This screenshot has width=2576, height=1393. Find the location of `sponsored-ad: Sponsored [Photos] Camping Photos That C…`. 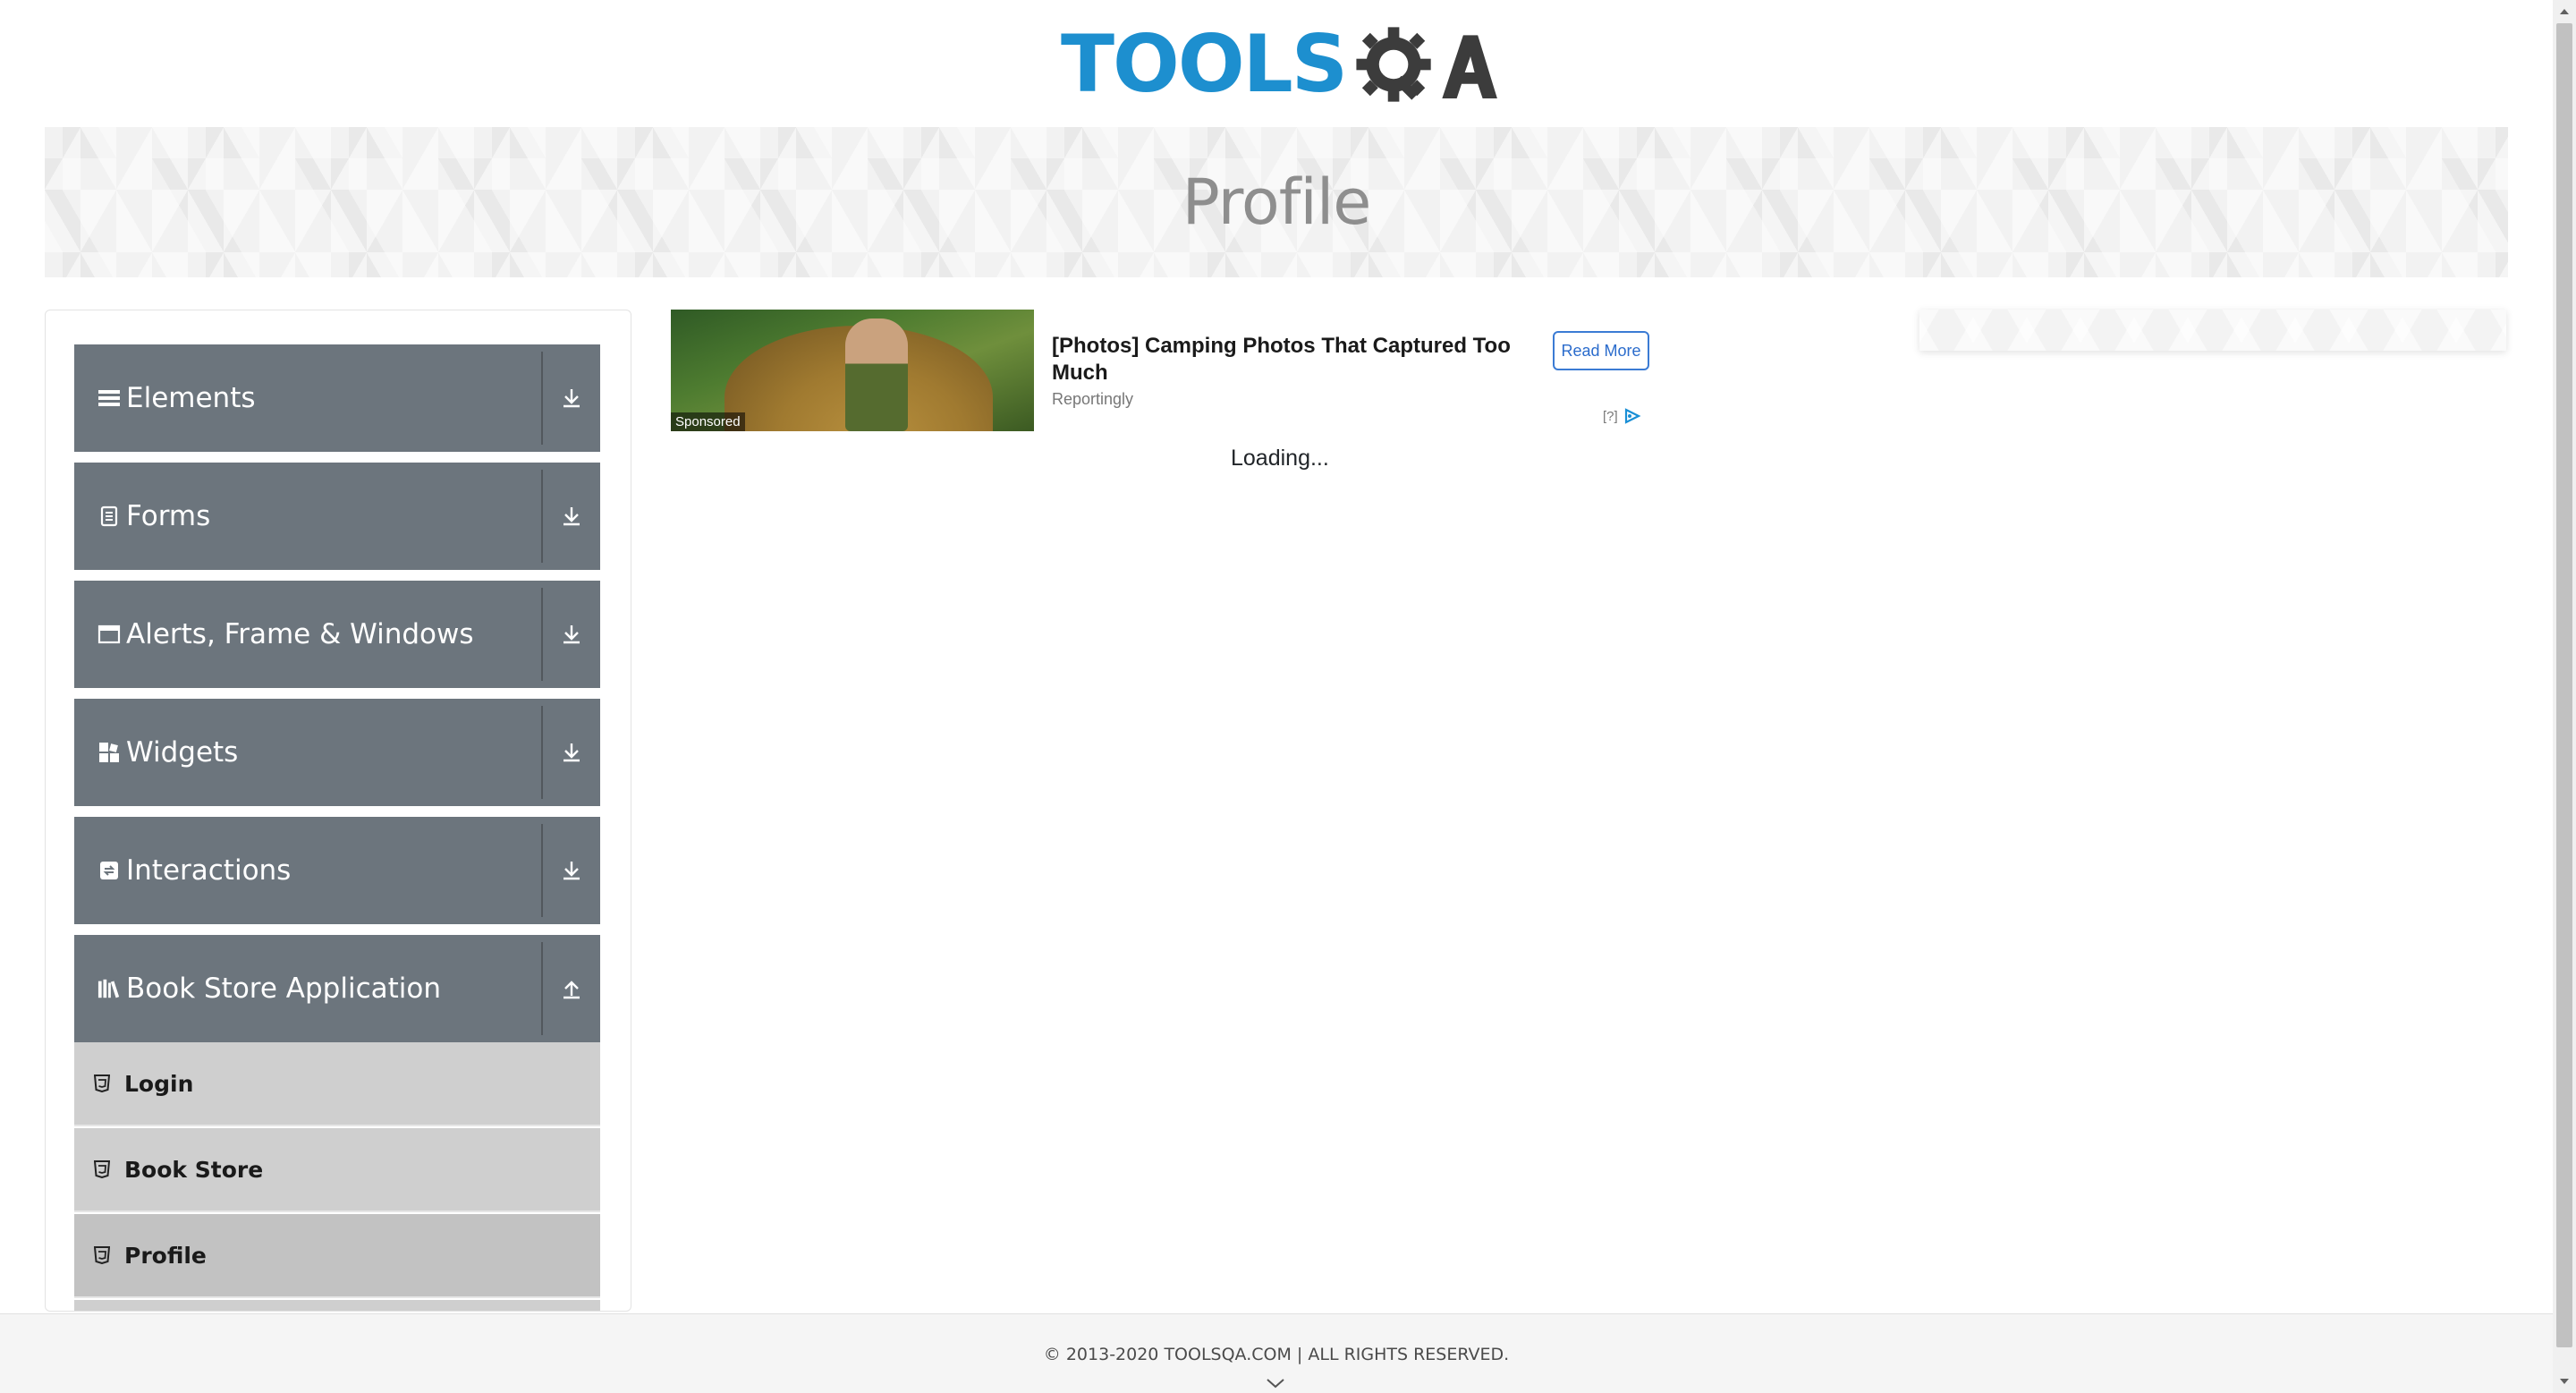

sponsored-ad: Sponsored [Photos] Camping Photos That C… is located at coordinates (1161, 371).